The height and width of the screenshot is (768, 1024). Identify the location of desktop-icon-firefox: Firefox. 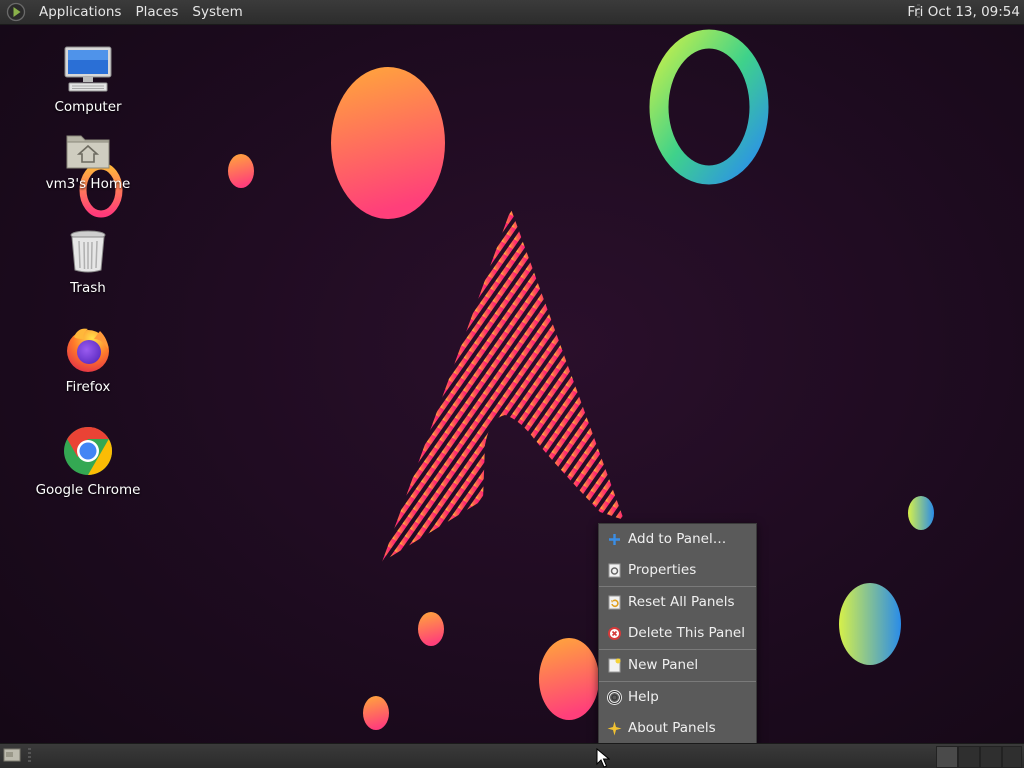
(88, 360).